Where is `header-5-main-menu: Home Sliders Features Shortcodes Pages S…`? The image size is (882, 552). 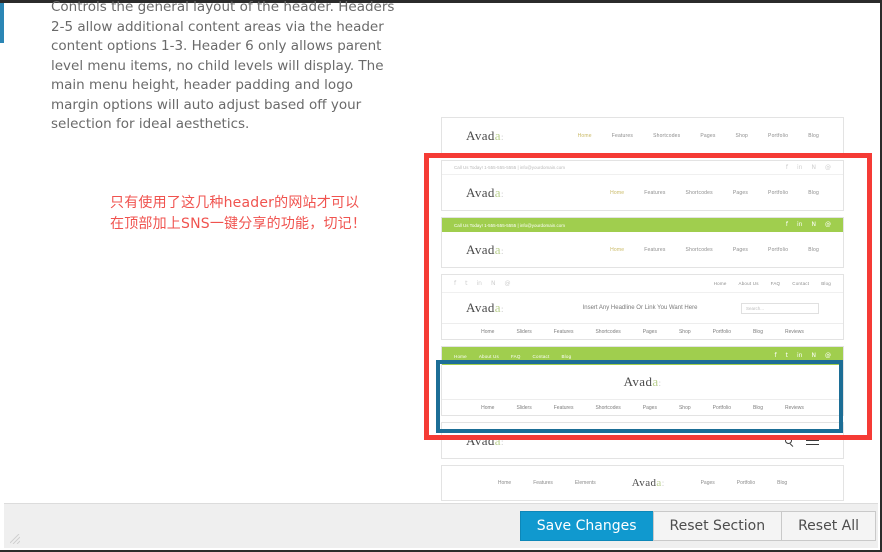
header-5-main-menu: Home Sliders Features Shortcodes Pages S… is located at coordinates (642, 407).